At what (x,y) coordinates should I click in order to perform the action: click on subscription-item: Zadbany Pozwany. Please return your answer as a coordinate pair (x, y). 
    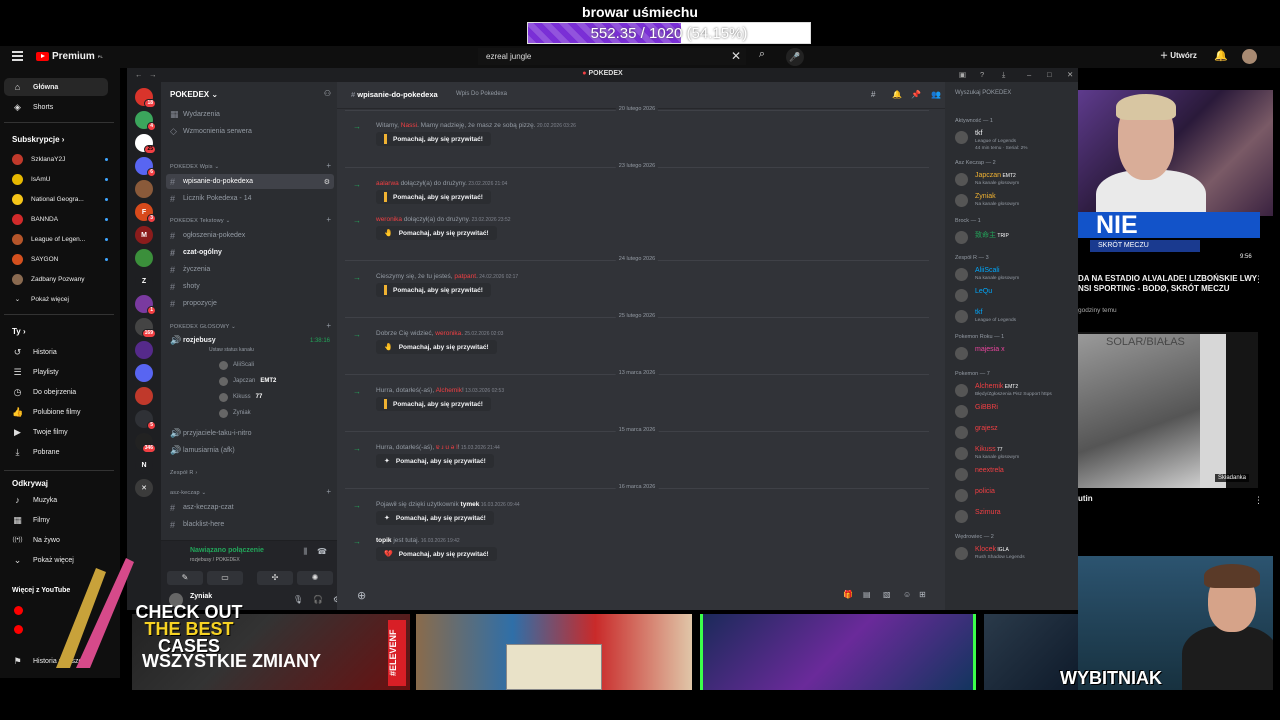
    Looking at the image, I should click on (62, 279).